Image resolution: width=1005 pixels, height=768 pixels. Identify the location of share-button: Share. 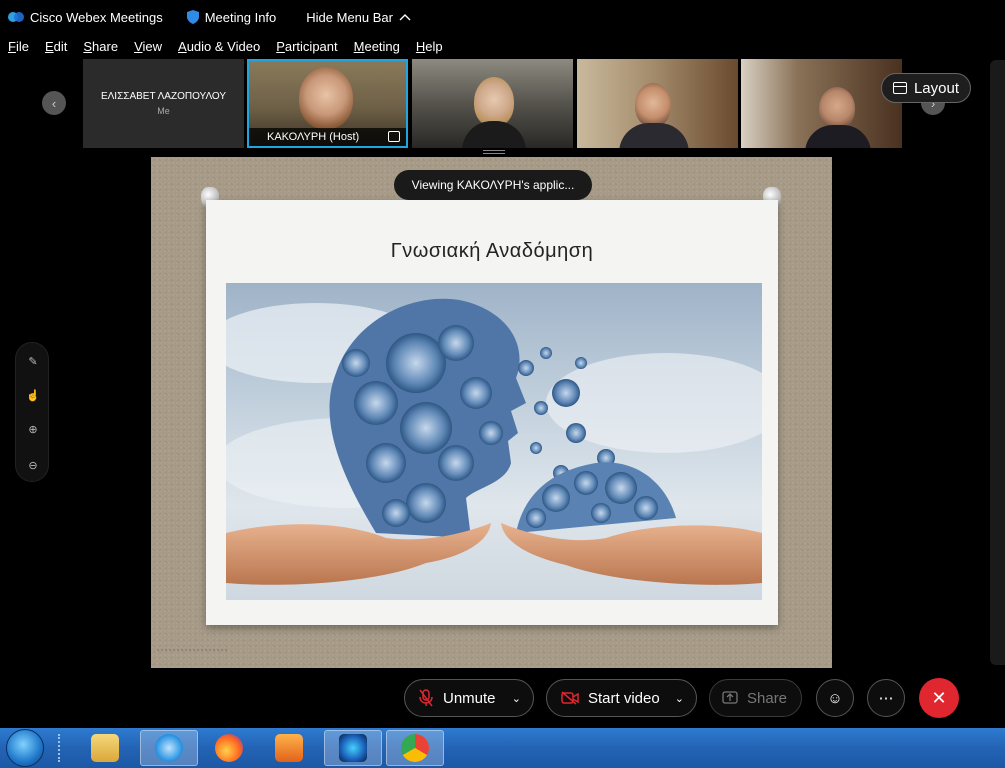
(755, 698).